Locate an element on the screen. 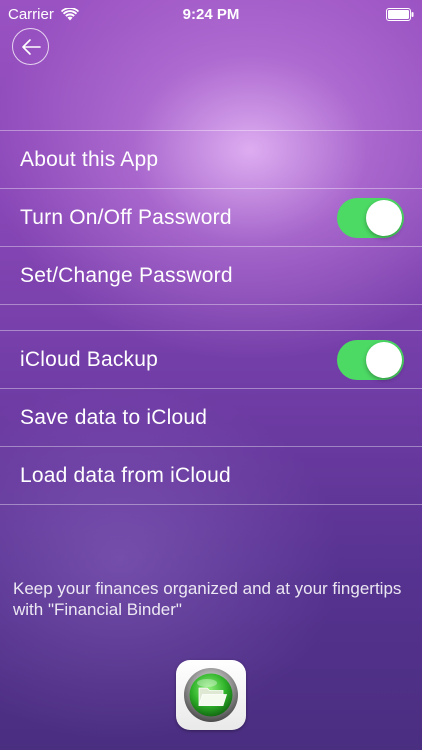 The width and height of the screenshot is (422, 750). back-arrow-icon is located at coordinates (31, 46).